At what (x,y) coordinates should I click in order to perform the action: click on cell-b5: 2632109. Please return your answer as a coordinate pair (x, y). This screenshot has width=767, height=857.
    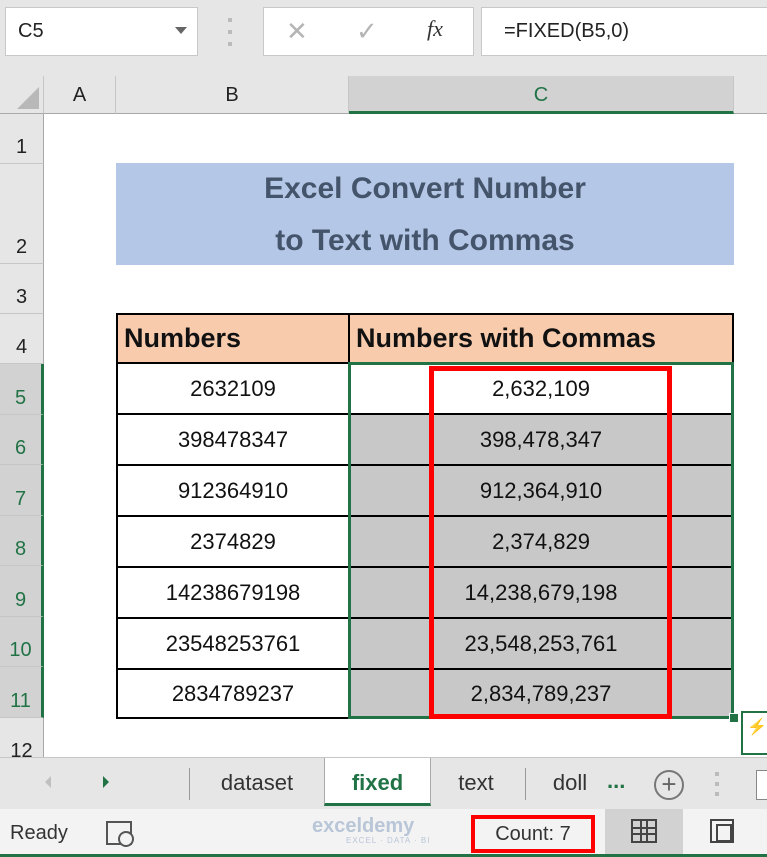
    Looking at the image, I should click on (233, 388).